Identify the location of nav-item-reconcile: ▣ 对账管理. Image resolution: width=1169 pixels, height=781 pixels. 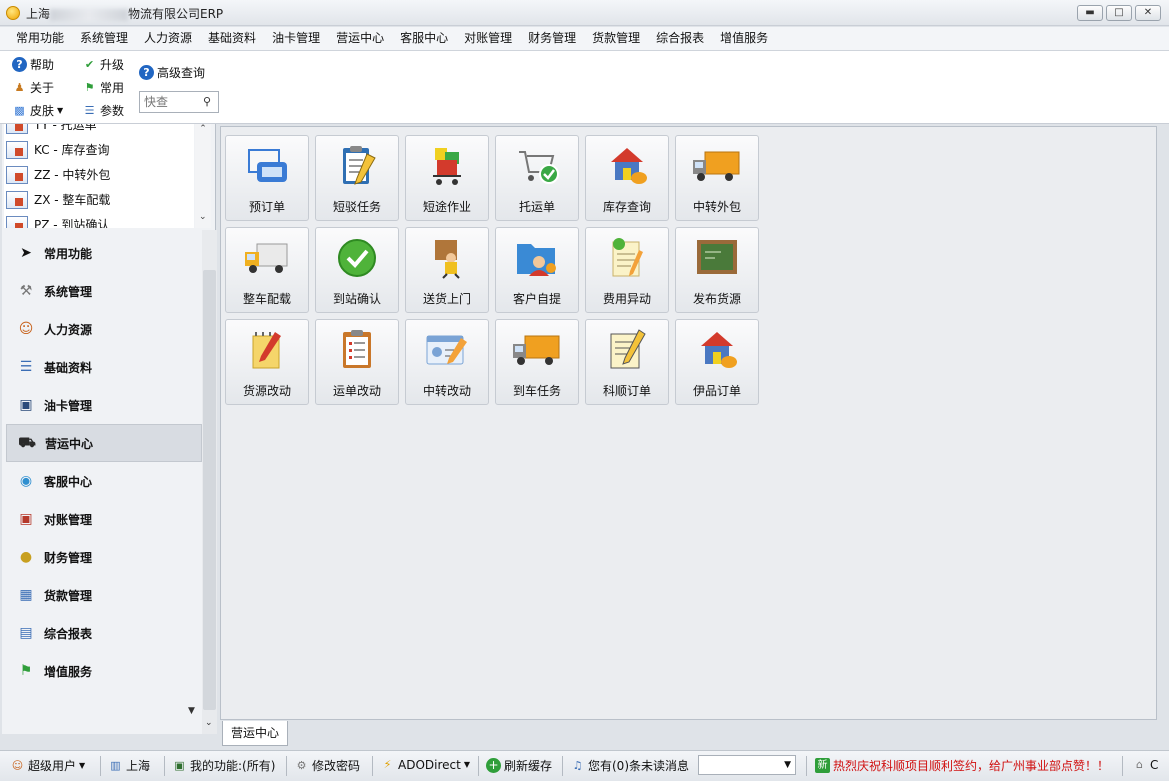
(104, 519).